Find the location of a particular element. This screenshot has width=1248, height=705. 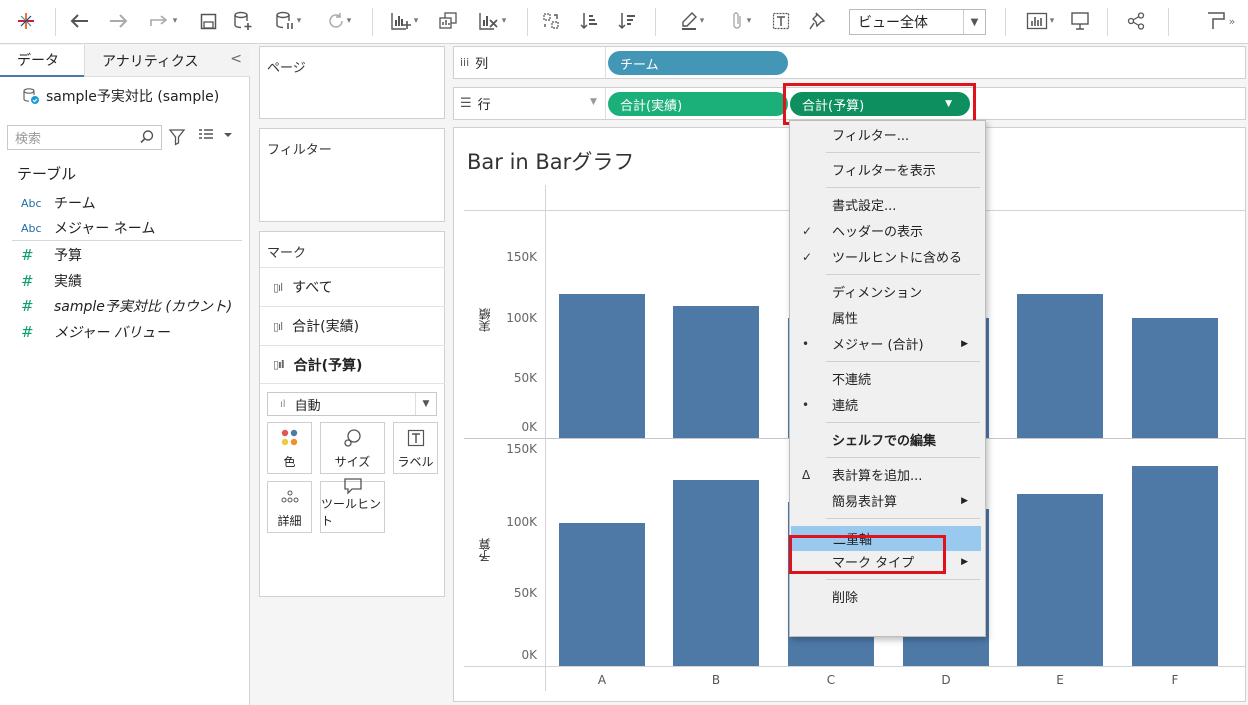

size-icon is located at coordinates (353, 438).